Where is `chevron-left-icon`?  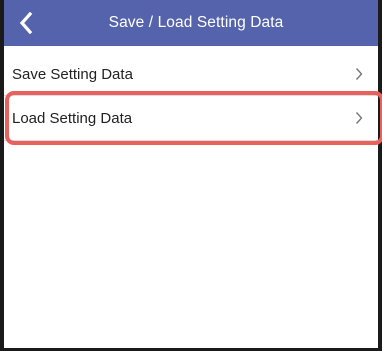 chevron-left-icon is located at coordinates (26, 23).